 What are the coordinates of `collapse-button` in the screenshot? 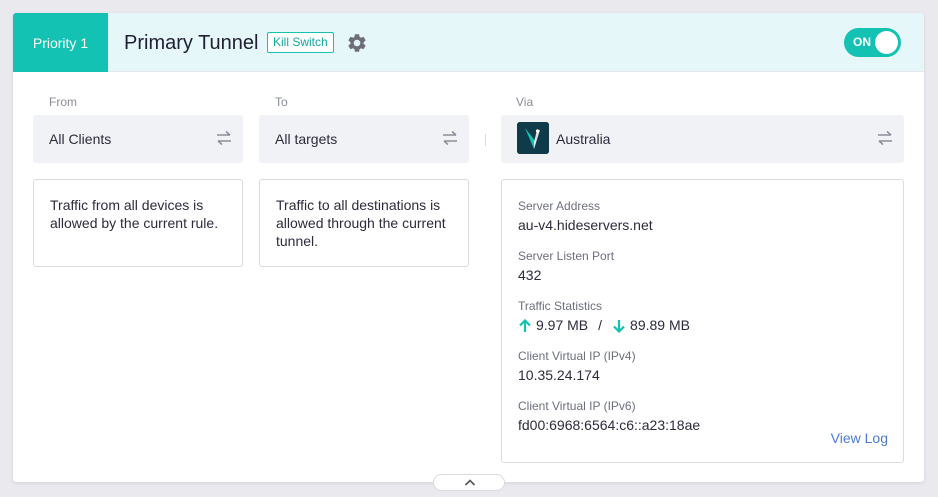 It's located at (469, 482).